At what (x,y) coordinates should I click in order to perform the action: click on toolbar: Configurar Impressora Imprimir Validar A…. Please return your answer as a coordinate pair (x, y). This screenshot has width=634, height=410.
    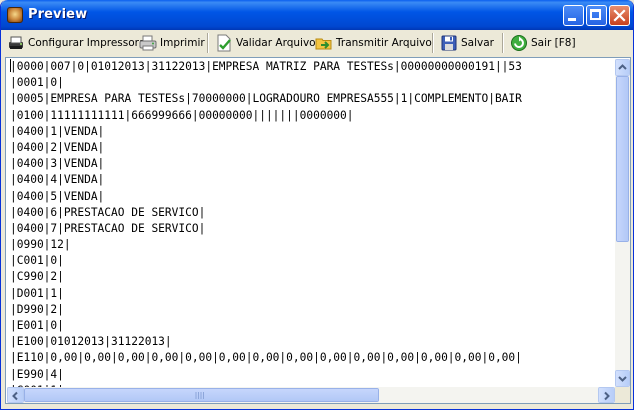
    Looking at the image, I should click on (318, 43).